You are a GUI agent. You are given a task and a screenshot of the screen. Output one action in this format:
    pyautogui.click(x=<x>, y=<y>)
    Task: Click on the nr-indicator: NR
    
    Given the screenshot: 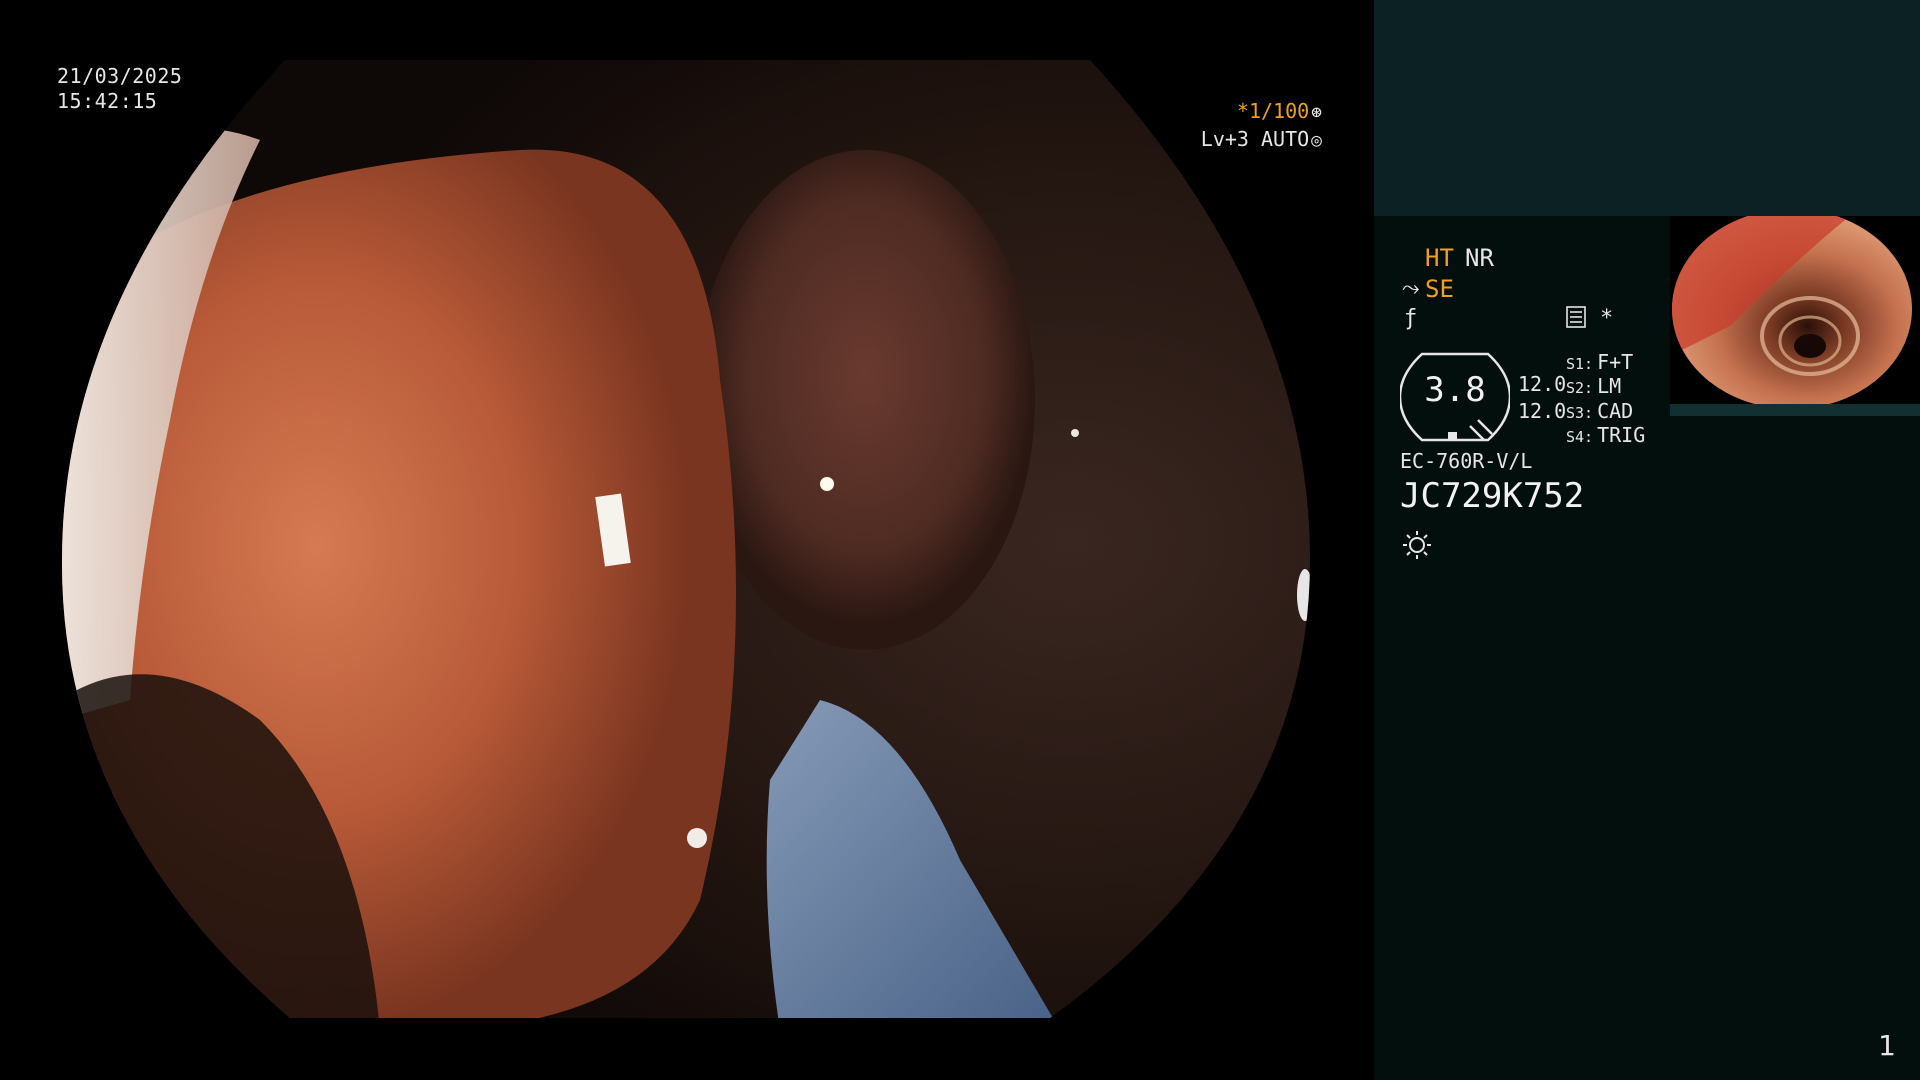 What is the action you would take?
    pyautogui.click(x=1479, y=258)
    